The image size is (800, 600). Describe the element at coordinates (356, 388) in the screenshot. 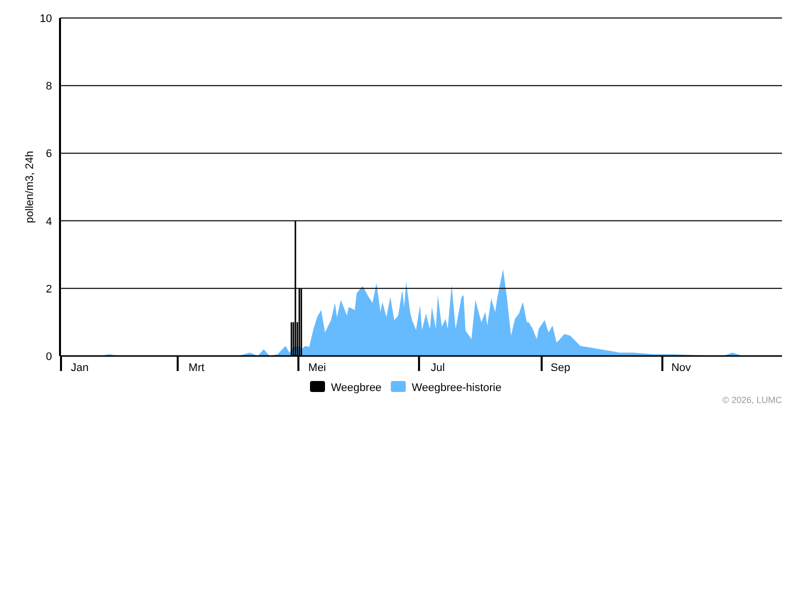

I see `legend-label: Weegbree` at that location.